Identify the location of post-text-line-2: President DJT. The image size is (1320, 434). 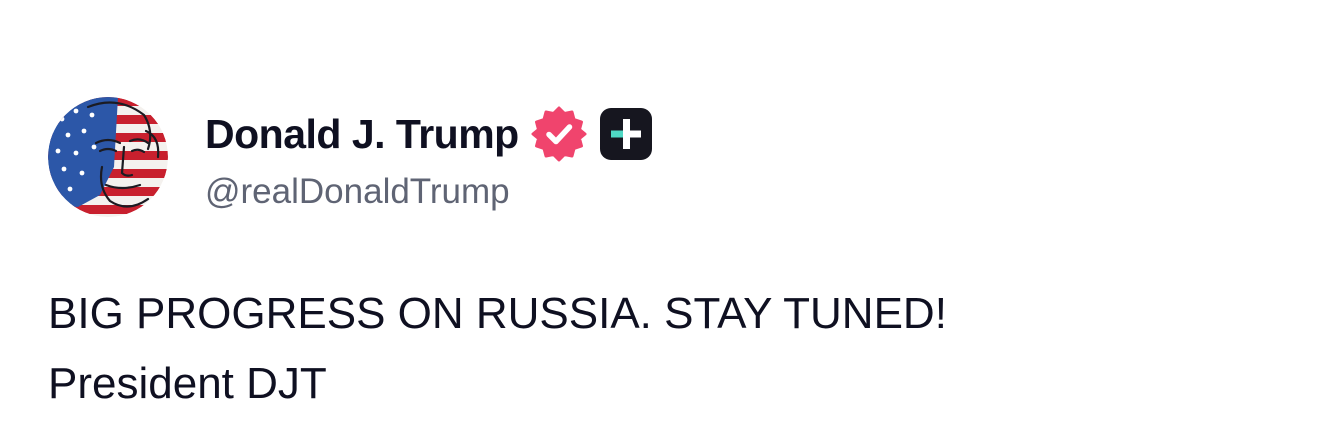
(187, 383).